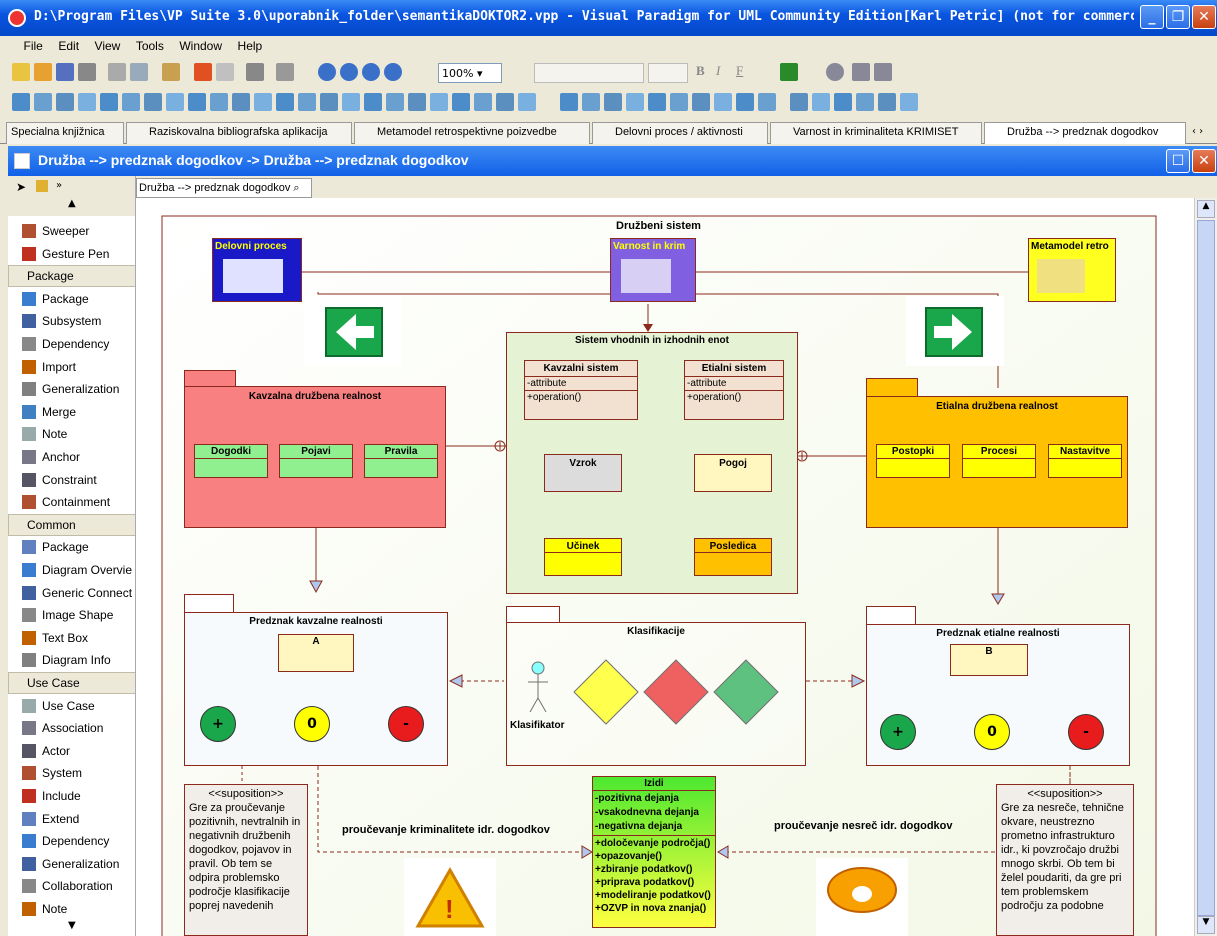  I want to click on copy-icon, so click(139, 72).